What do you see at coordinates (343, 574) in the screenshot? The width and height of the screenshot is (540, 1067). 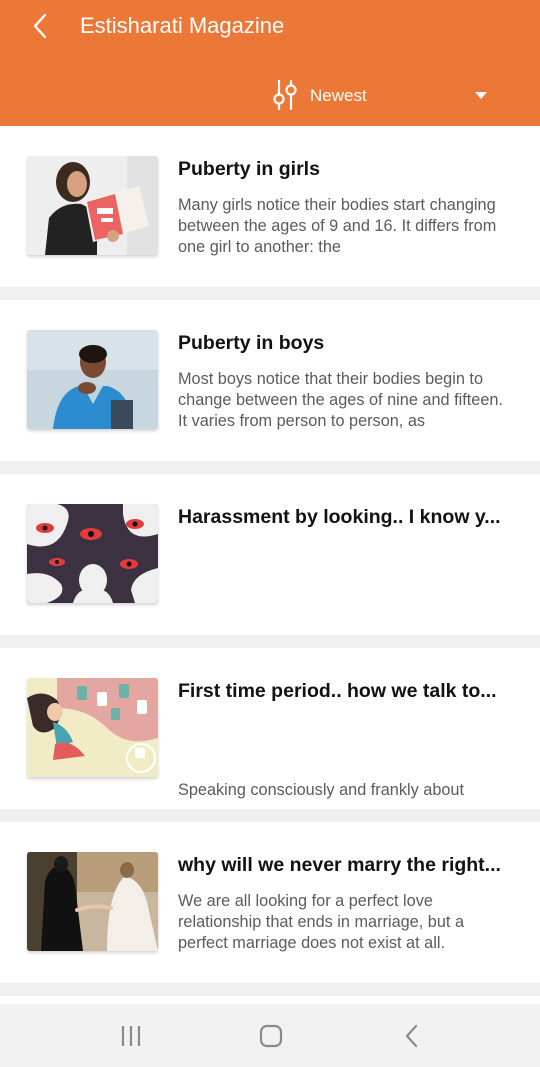 I see `article-excerpt` at bounding box center [343, 574].